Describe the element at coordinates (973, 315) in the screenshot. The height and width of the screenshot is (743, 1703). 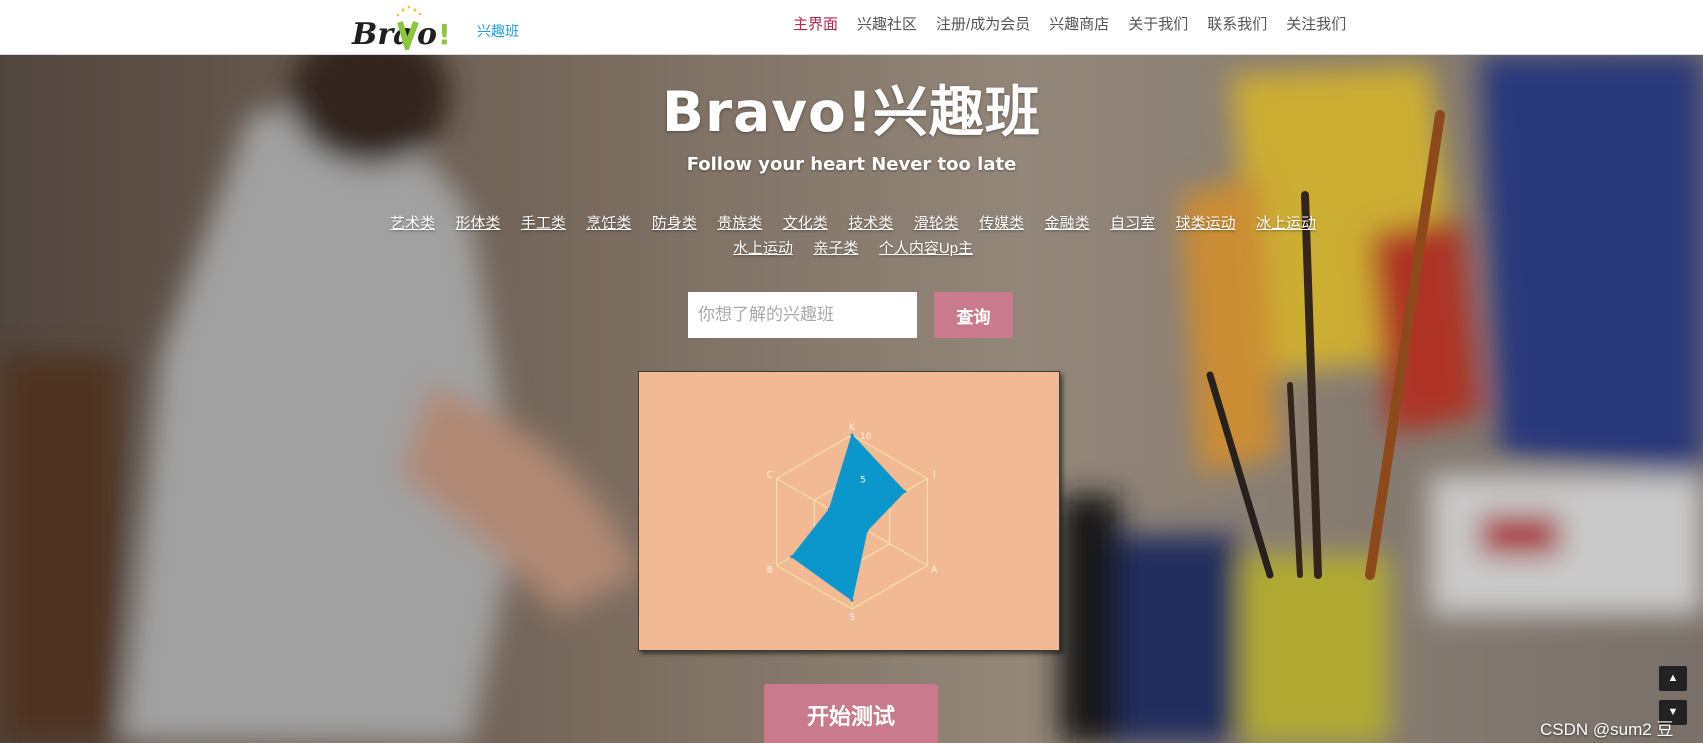
I see `search-button: 查询` at that location.